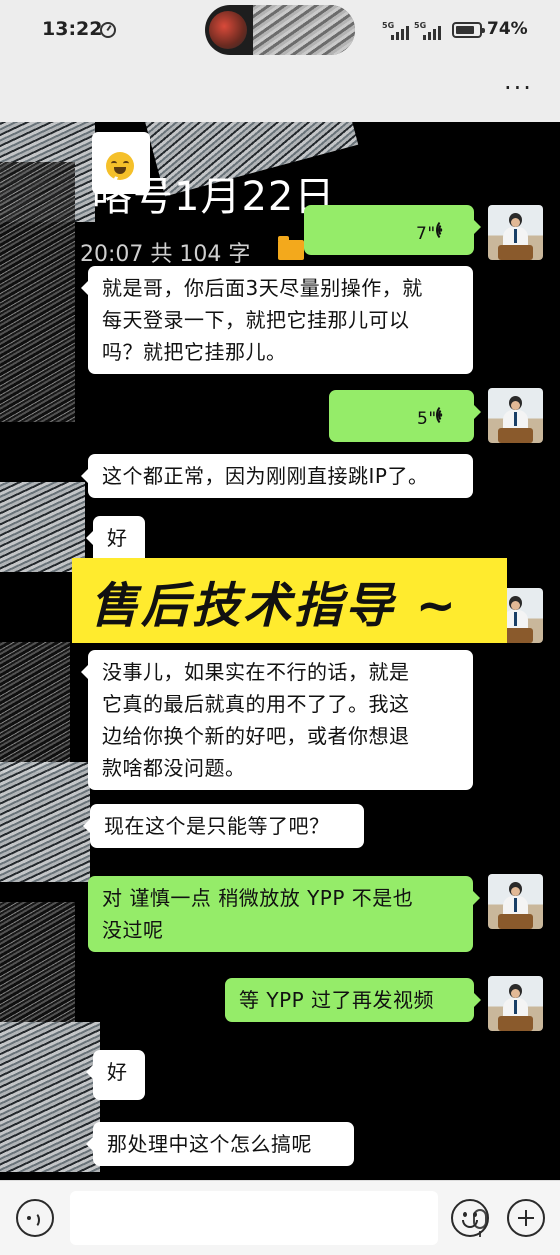  Describe the element at coordinates (427, 419) in the screenshot. I see `voice-duration: 5"` at that location.